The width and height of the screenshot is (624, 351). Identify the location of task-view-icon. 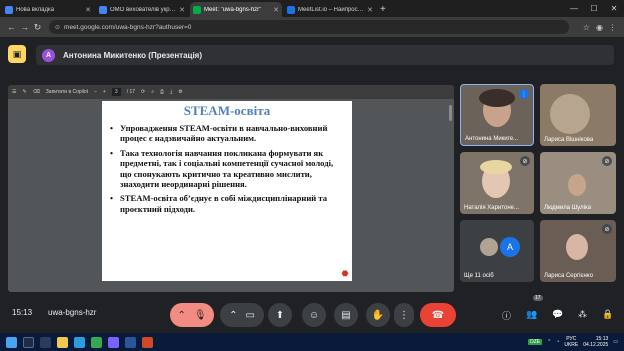
(45, 342).